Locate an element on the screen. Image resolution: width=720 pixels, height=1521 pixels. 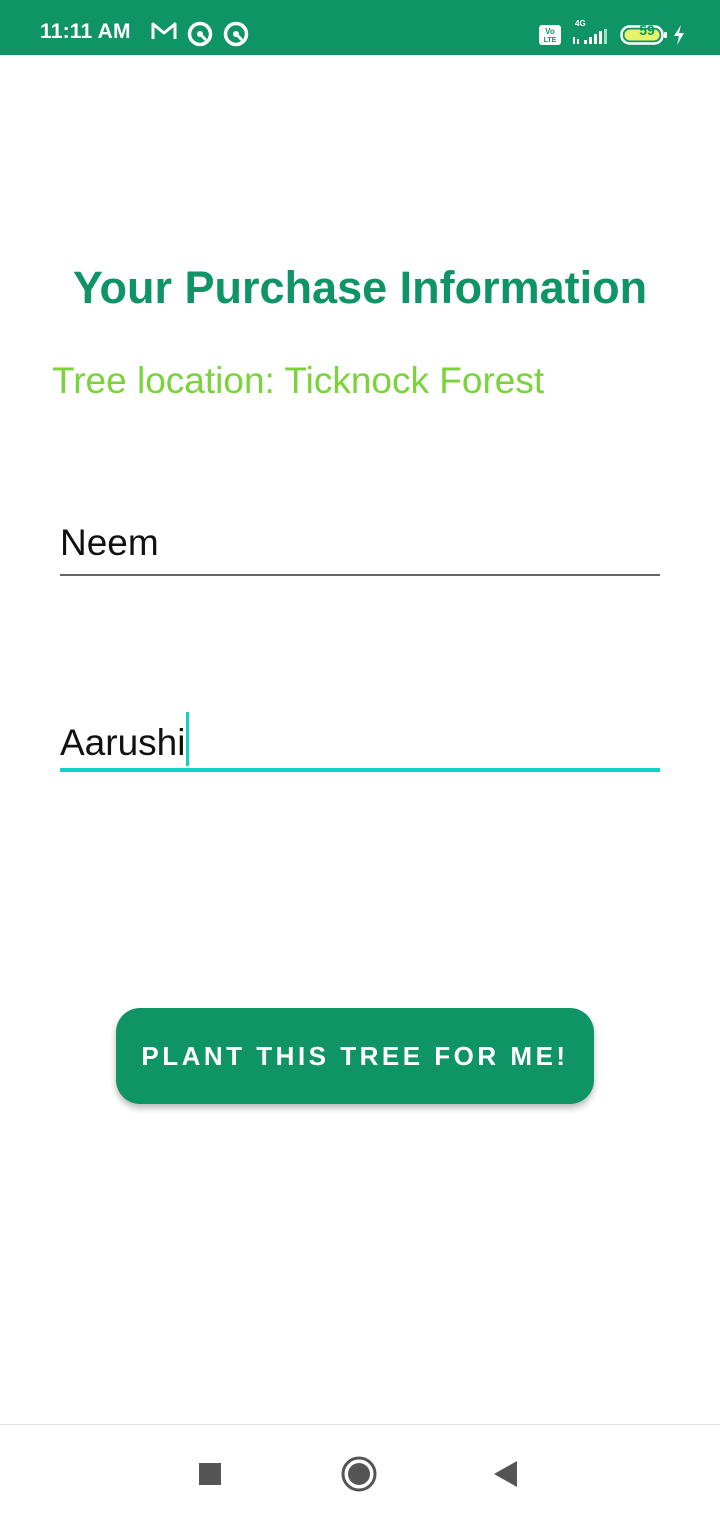
navigation-bar is located at coordinates (360, 1472).